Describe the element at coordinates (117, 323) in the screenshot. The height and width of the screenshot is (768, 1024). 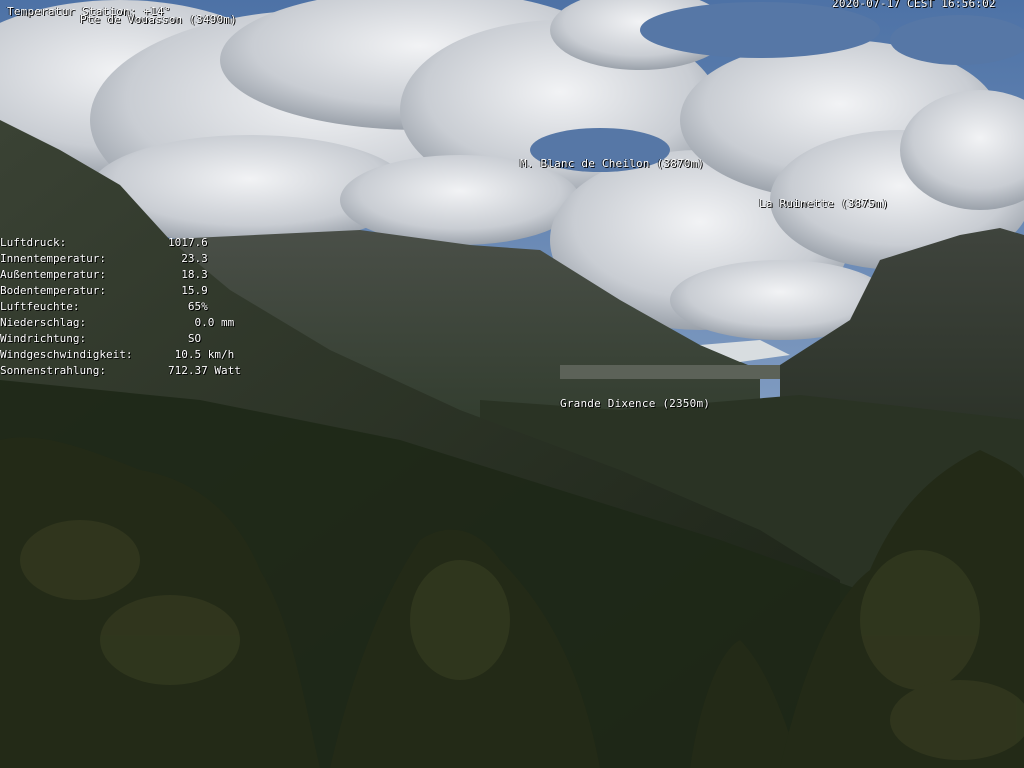
I see `reading-row: Niederschlag: 0.0 mm` at that location.